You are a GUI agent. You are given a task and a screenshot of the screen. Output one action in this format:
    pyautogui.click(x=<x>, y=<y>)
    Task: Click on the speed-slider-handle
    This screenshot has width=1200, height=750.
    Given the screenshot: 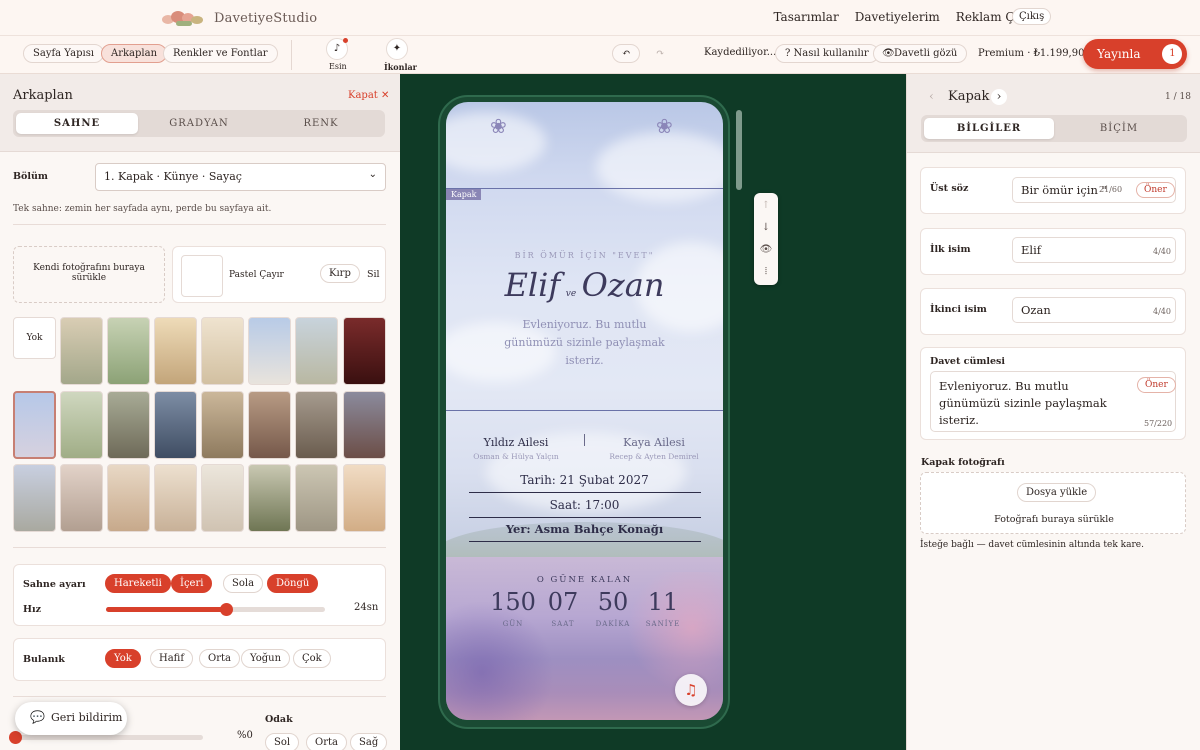 What is the action you would take?
    pyautogui.click(x=227, y=609)
    